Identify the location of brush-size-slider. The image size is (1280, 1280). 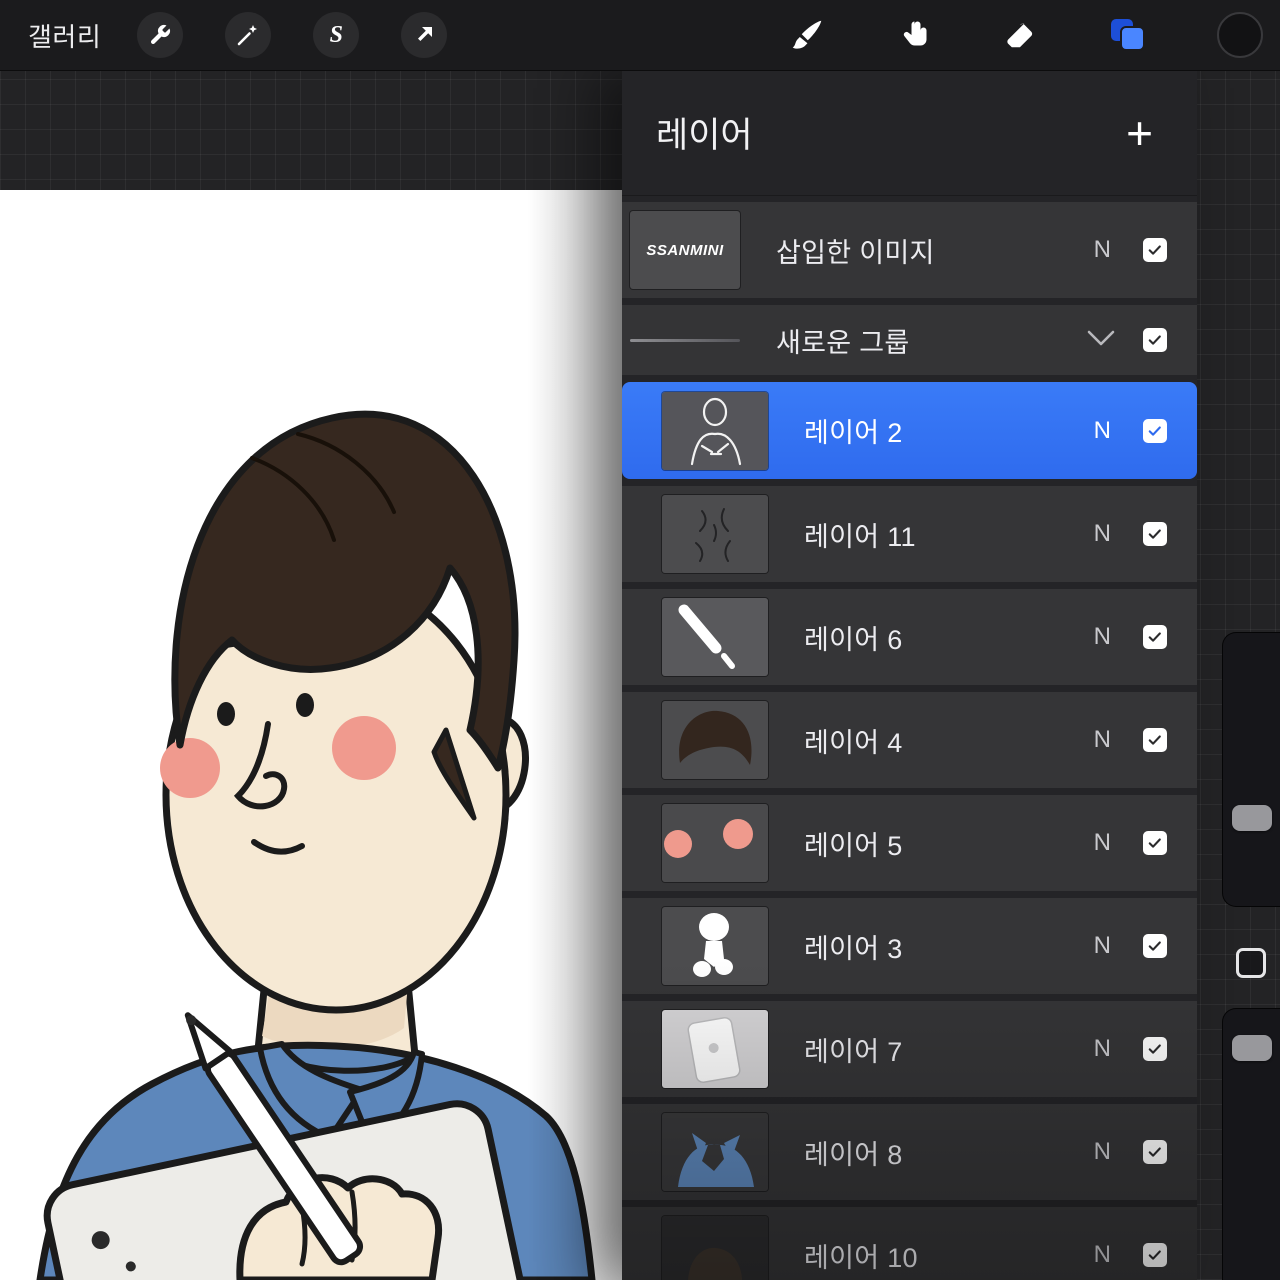
(1251, 769).